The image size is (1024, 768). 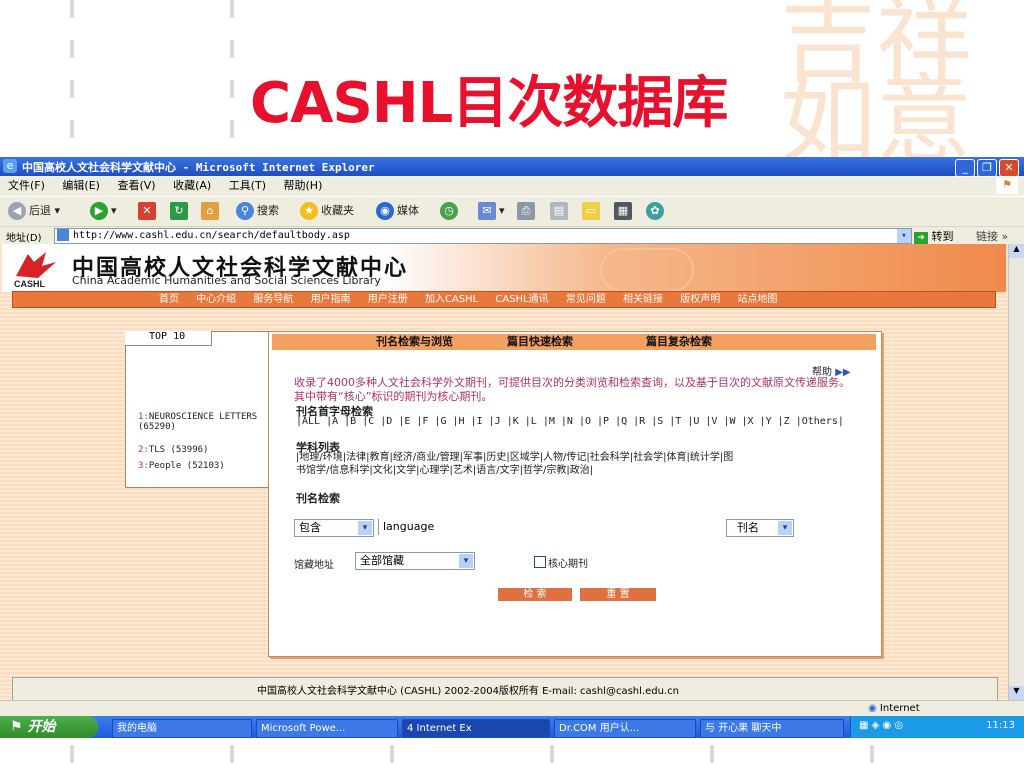 I want to click on menu-edit: 编辑(E), so click(x=81, y=185).